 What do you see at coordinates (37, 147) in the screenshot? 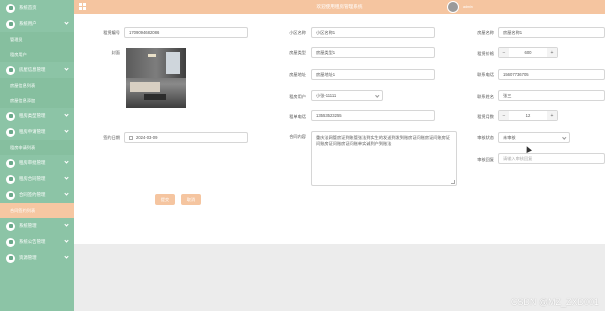
I see `sidebar-subitem: 租房申请列表` at bounding box center [37, 147].